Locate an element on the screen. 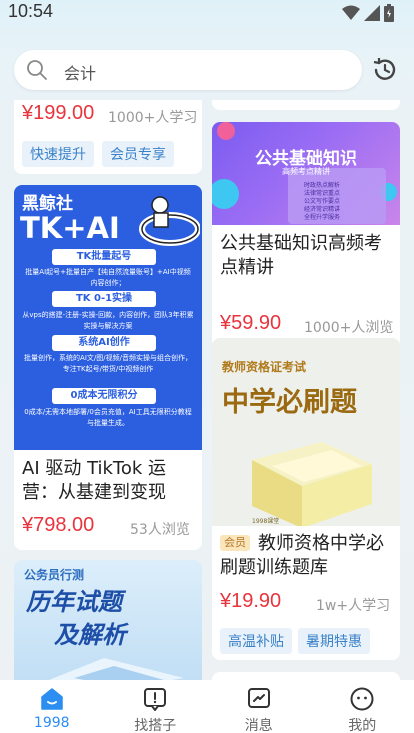  nav-item-find-partner: 找搭子 is located at coordinates (156, 706).